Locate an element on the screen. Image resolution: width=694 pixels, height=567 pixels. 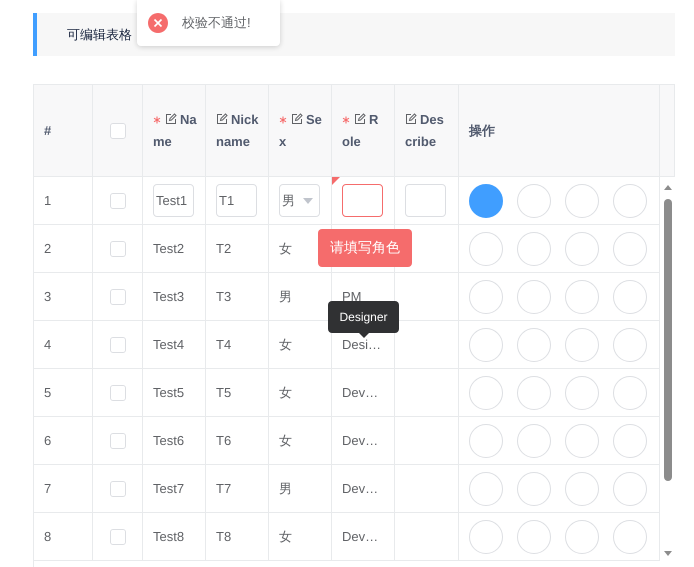
message-text: 校验不通过! is located at coordinates (216, 23).